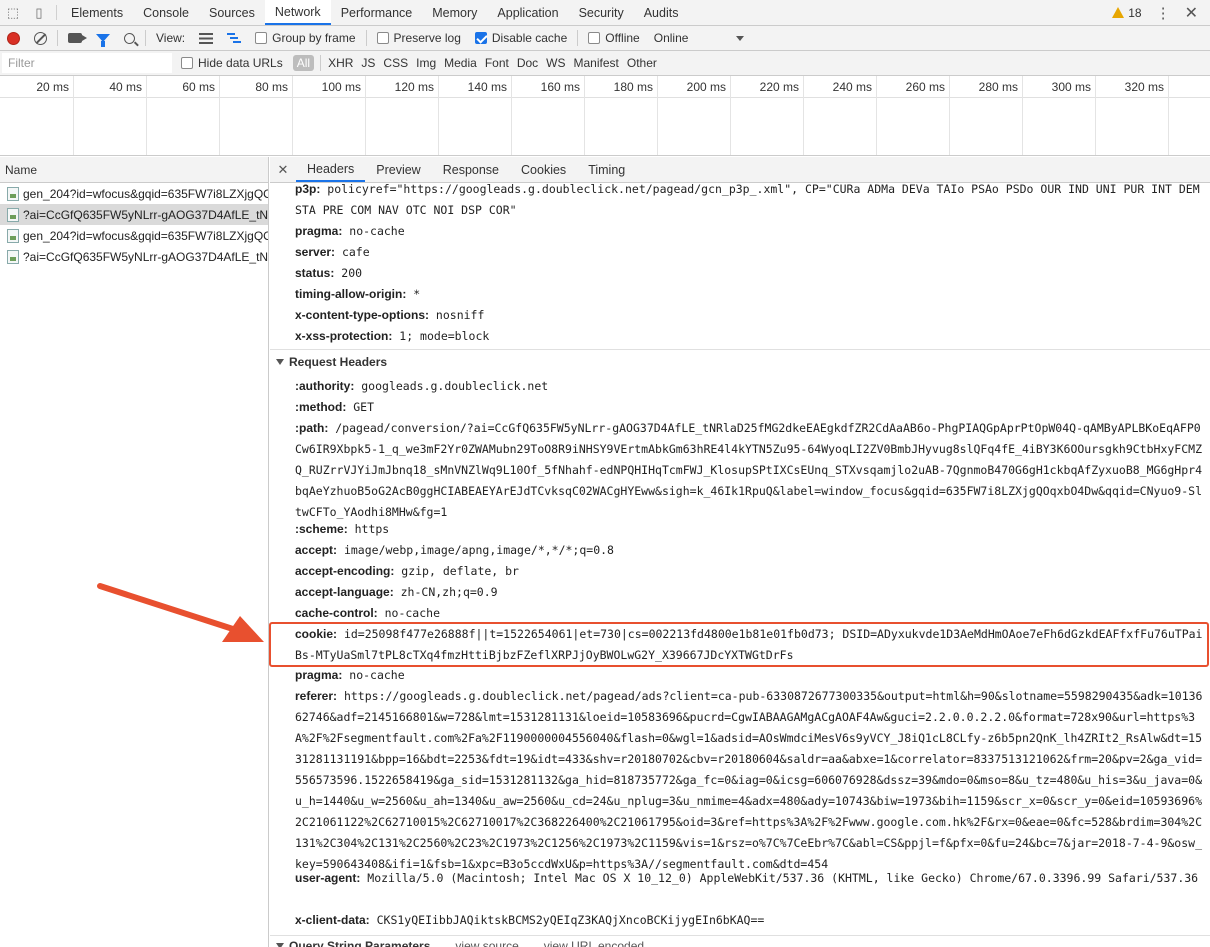  I want to click on device-toolbar-icon: ▯, so click(39, 12).